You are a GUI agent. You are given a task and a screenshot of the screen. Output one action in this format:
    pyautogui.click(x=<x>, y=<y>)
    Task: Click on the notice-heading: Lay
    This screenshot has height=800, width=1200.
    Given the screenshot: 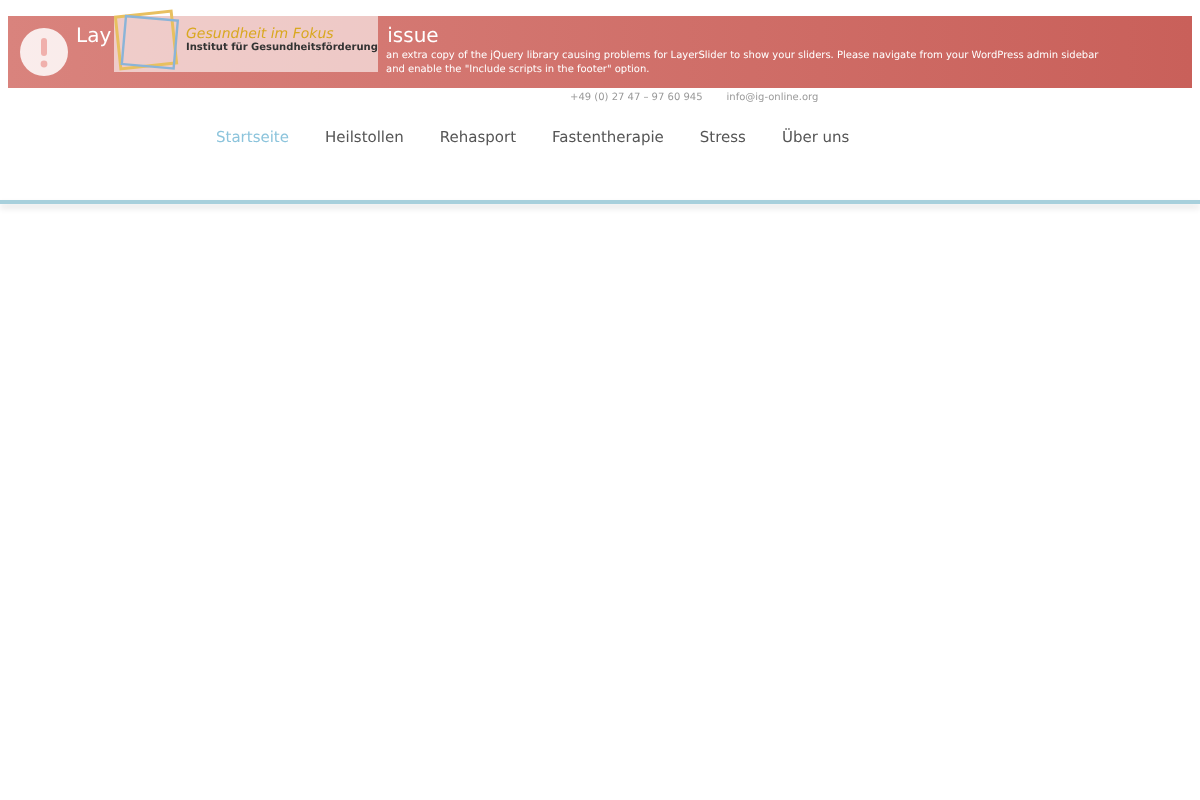 What is the action you would take?
    pyautogui.click(x=94, y=38)
    